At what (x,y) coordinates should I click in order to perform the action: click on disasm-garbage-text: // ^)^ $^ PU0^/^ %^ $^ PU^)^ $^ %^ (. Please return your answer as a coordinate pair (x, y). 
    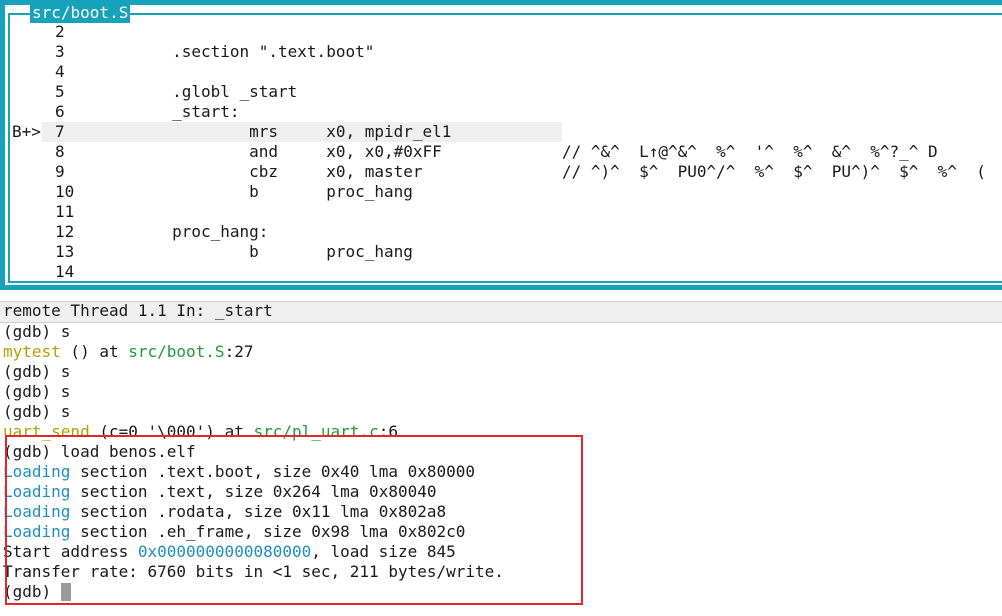
    Looking at the image, I should click on (774, 171).